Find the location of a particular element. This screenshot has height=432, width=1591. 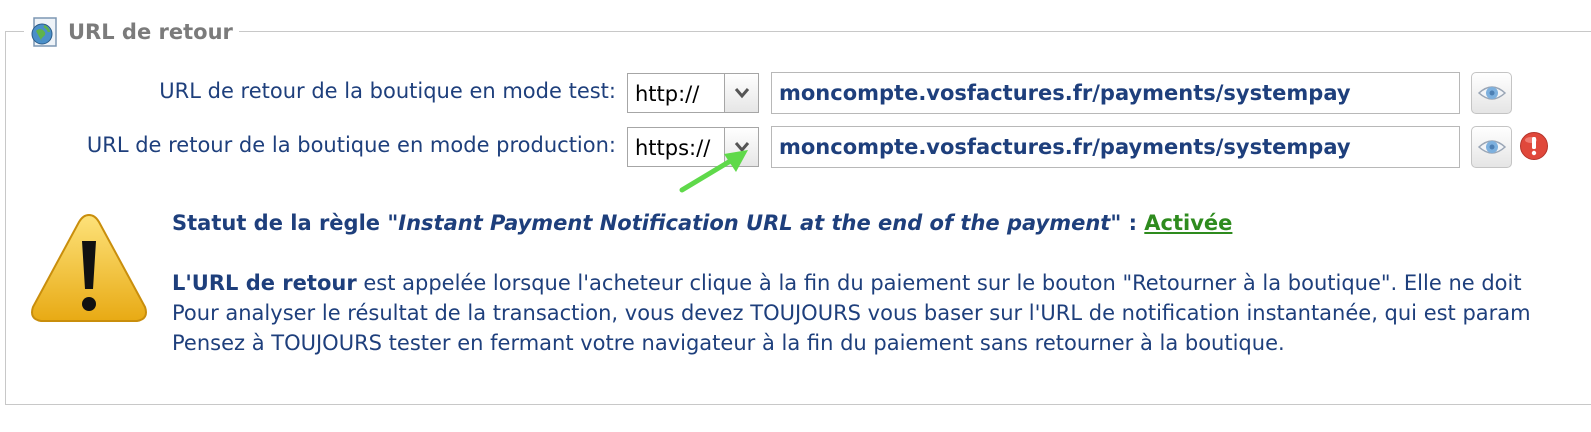

section-legend: URL de retour is located at coordinates (131, 32).